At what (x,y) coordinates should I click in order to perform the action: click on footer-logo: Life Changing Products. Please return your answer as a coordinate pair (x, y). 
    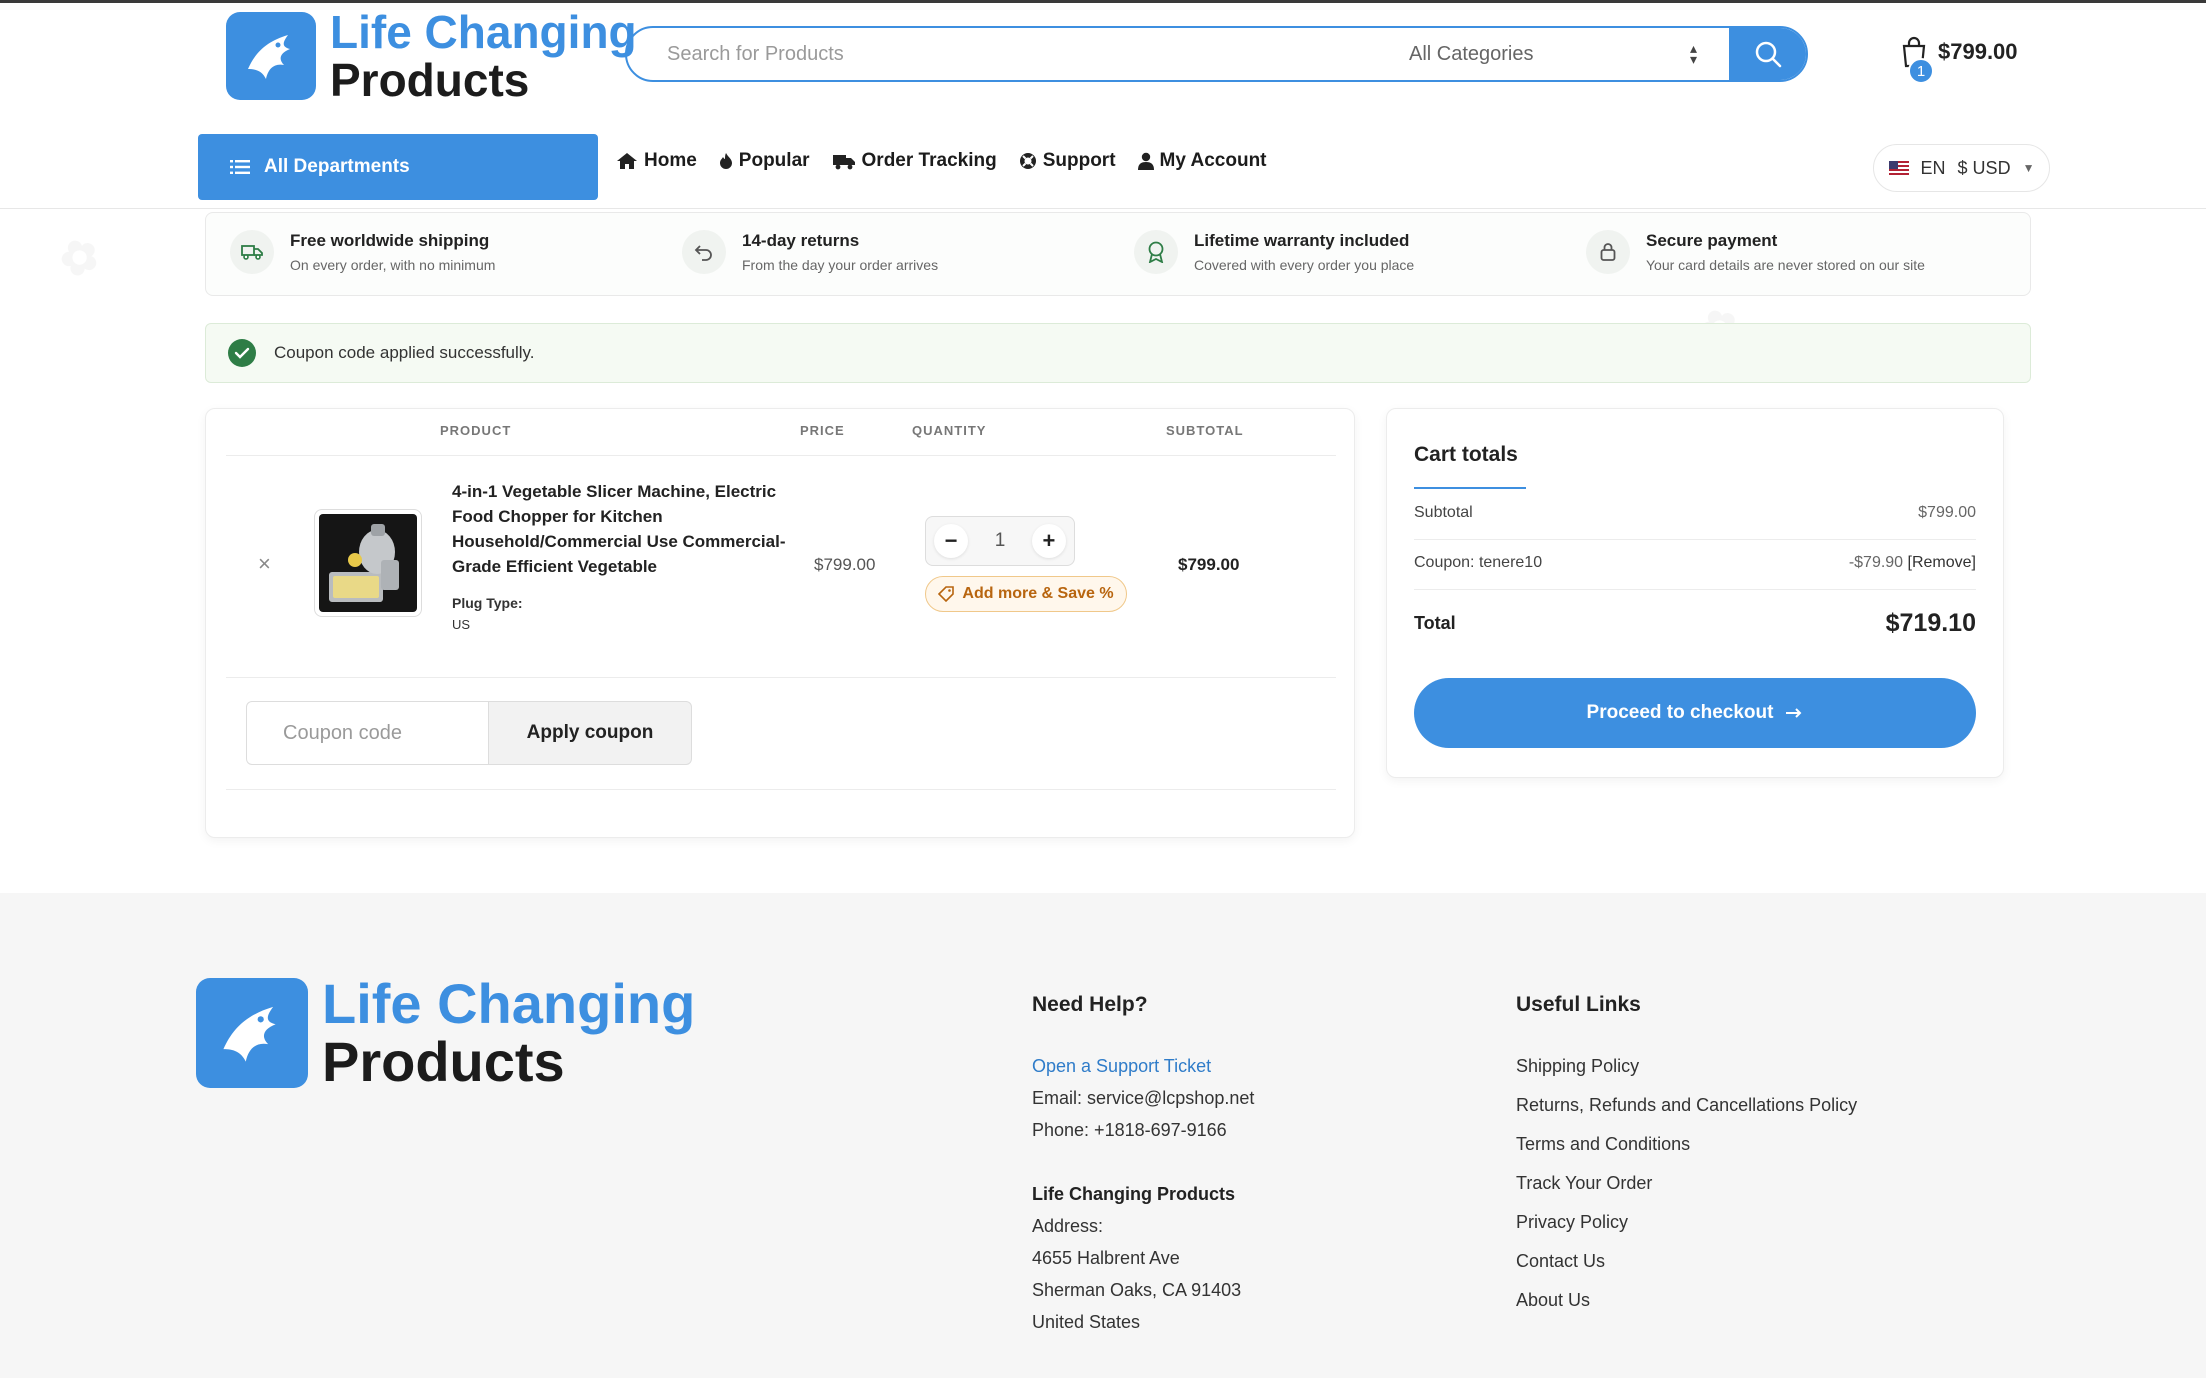
    Looking at the image, I should click on (445, 1033).